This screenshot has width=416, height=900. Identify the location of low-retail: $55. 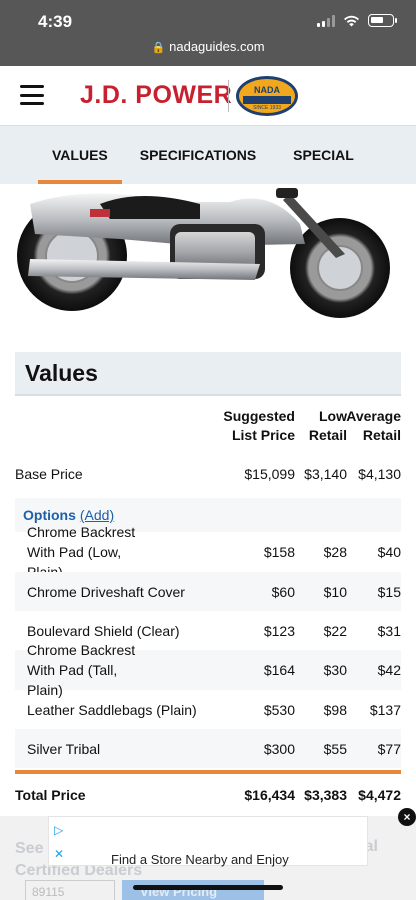
(335, 748).